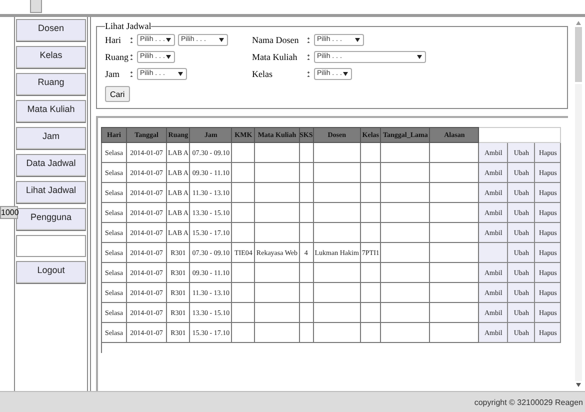  What do you see at coordinates (51, 138) in the screenshot?
I see `menu-item: Jam` at bounding box center [51, 138].